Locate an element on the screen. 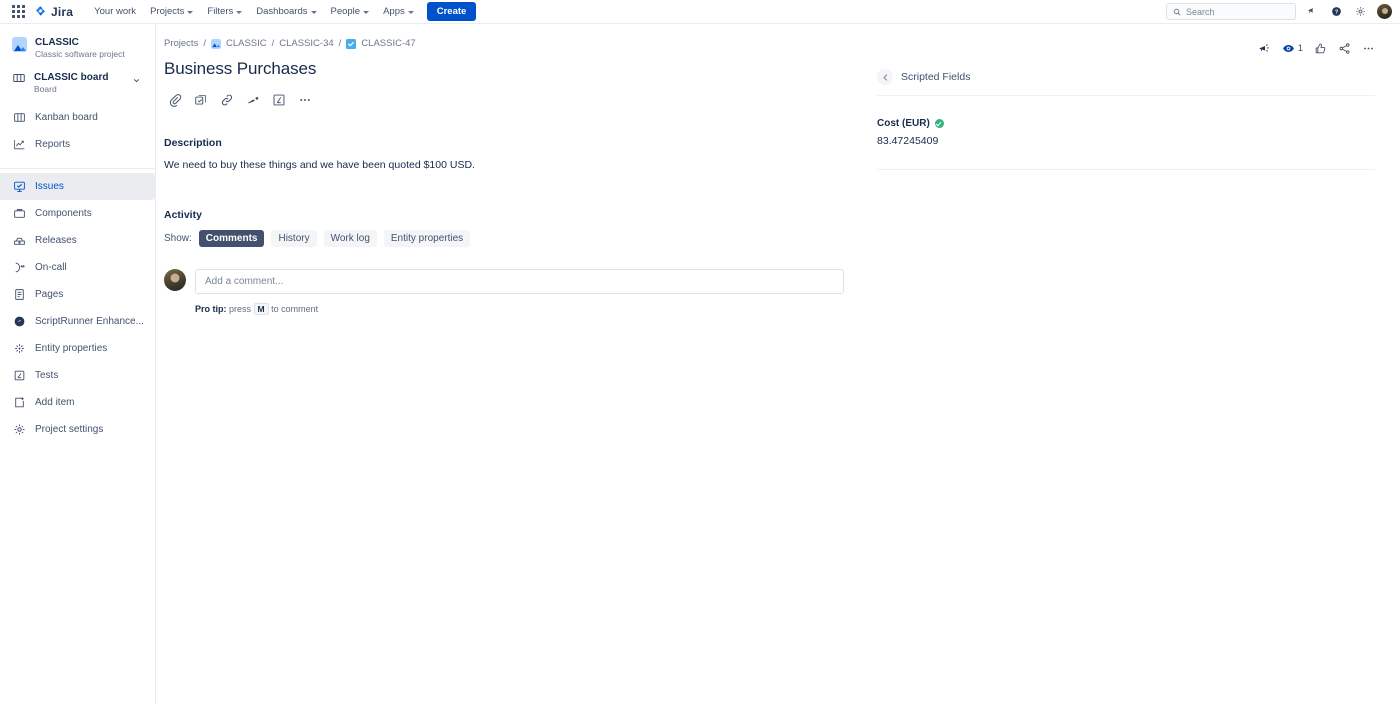  sidebar-project-header: CLASSIC Classic software project is located at coordinates (77, 48).